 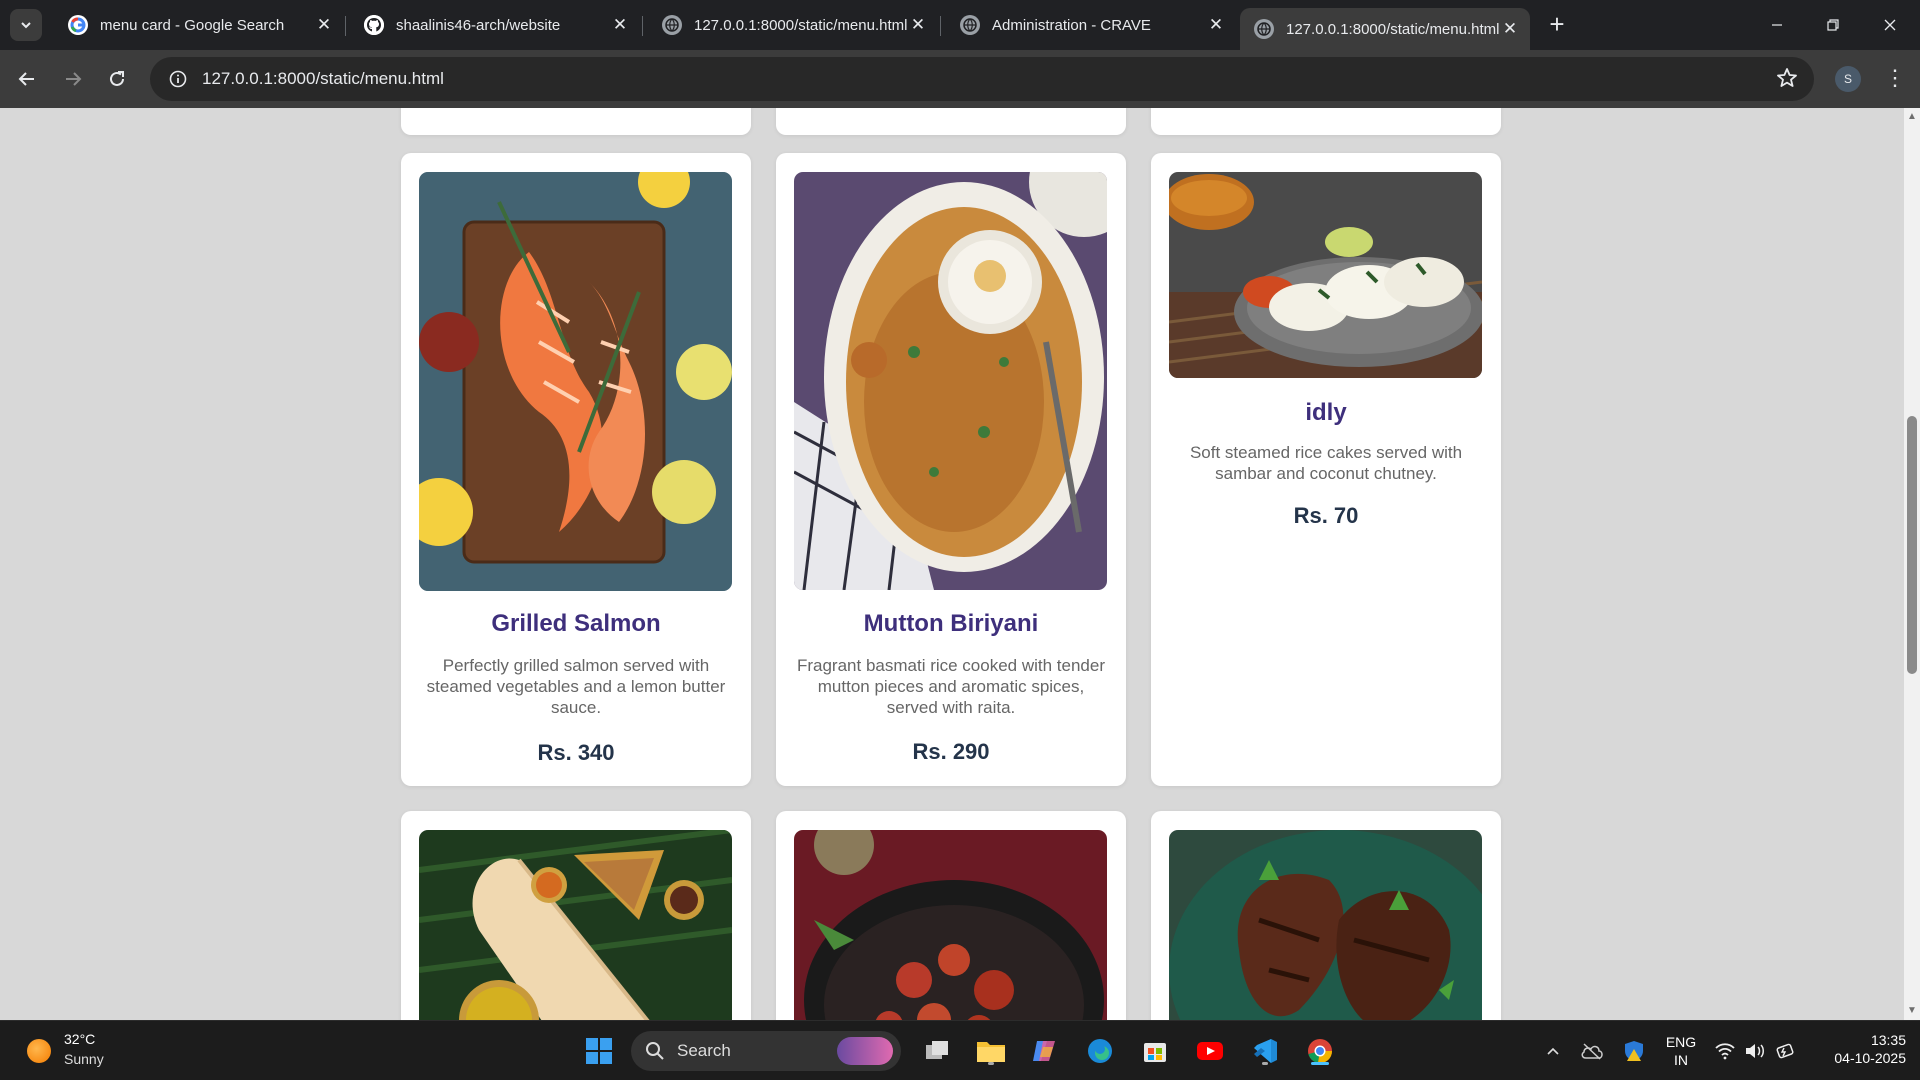 What do you see at coordinates (1870, 1058) in the screenshot?
I see `clock-date: 04-10-2025` at bounding box center [1870, 1058].